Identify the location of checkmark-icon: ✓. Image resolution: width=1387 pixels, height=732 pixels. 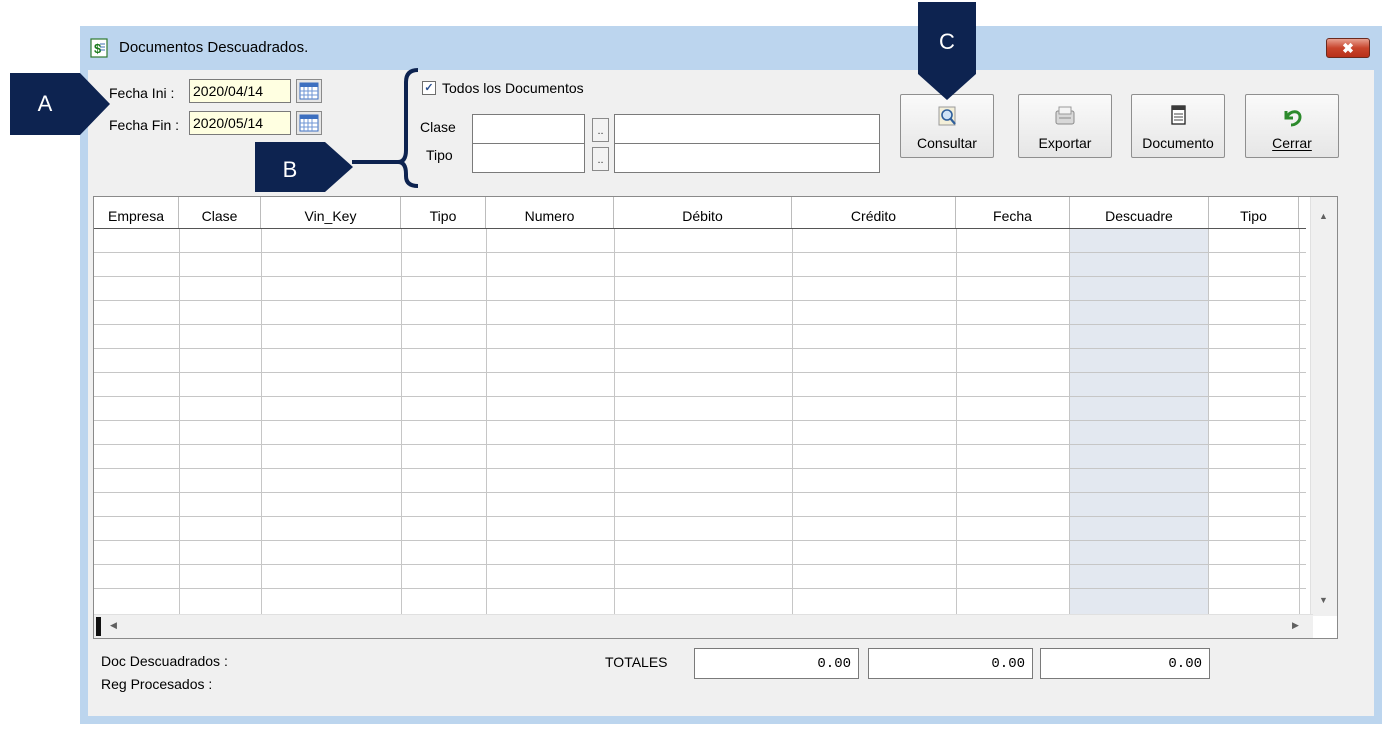
(429, 88).